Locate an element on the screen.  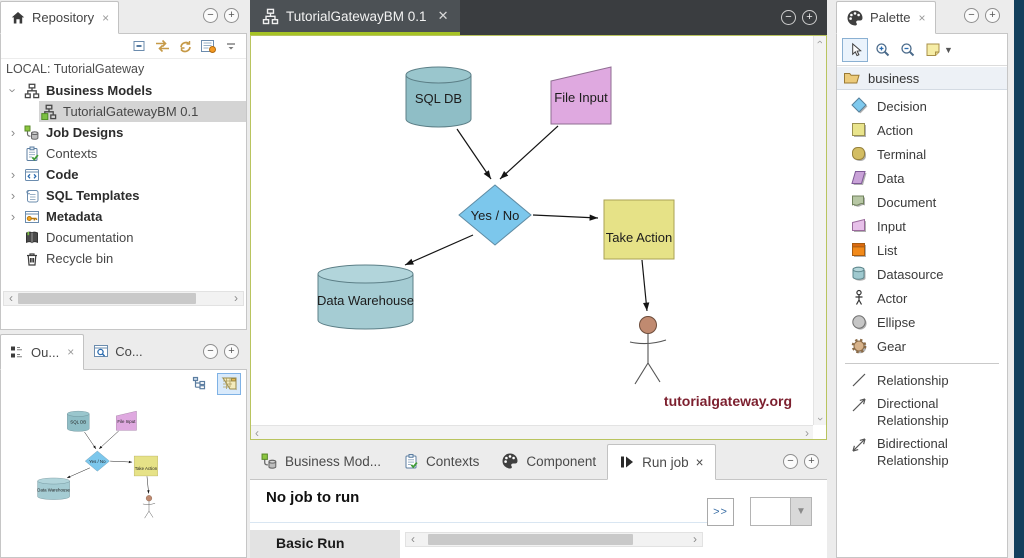
tab-palette: Palette × is located at coordinates (886, 17).